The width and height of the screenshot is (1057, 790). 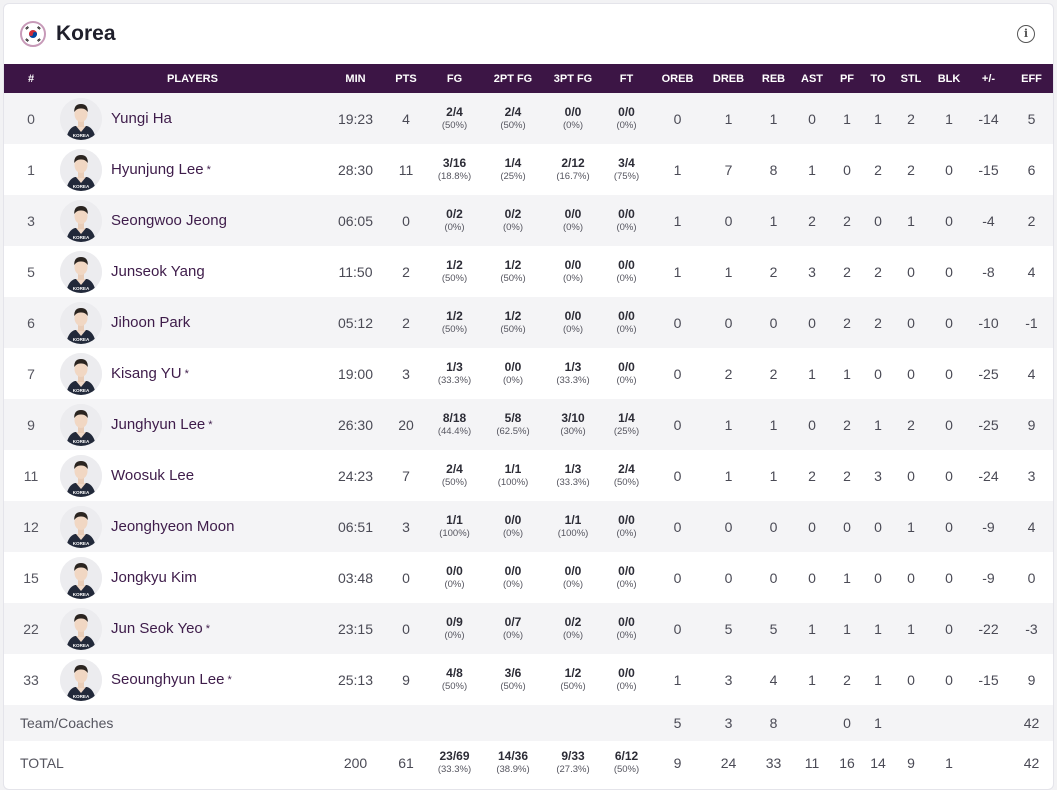 I want to click on player-cell: KOREA Seongwoo Jeong, so click(x=192, y=220).